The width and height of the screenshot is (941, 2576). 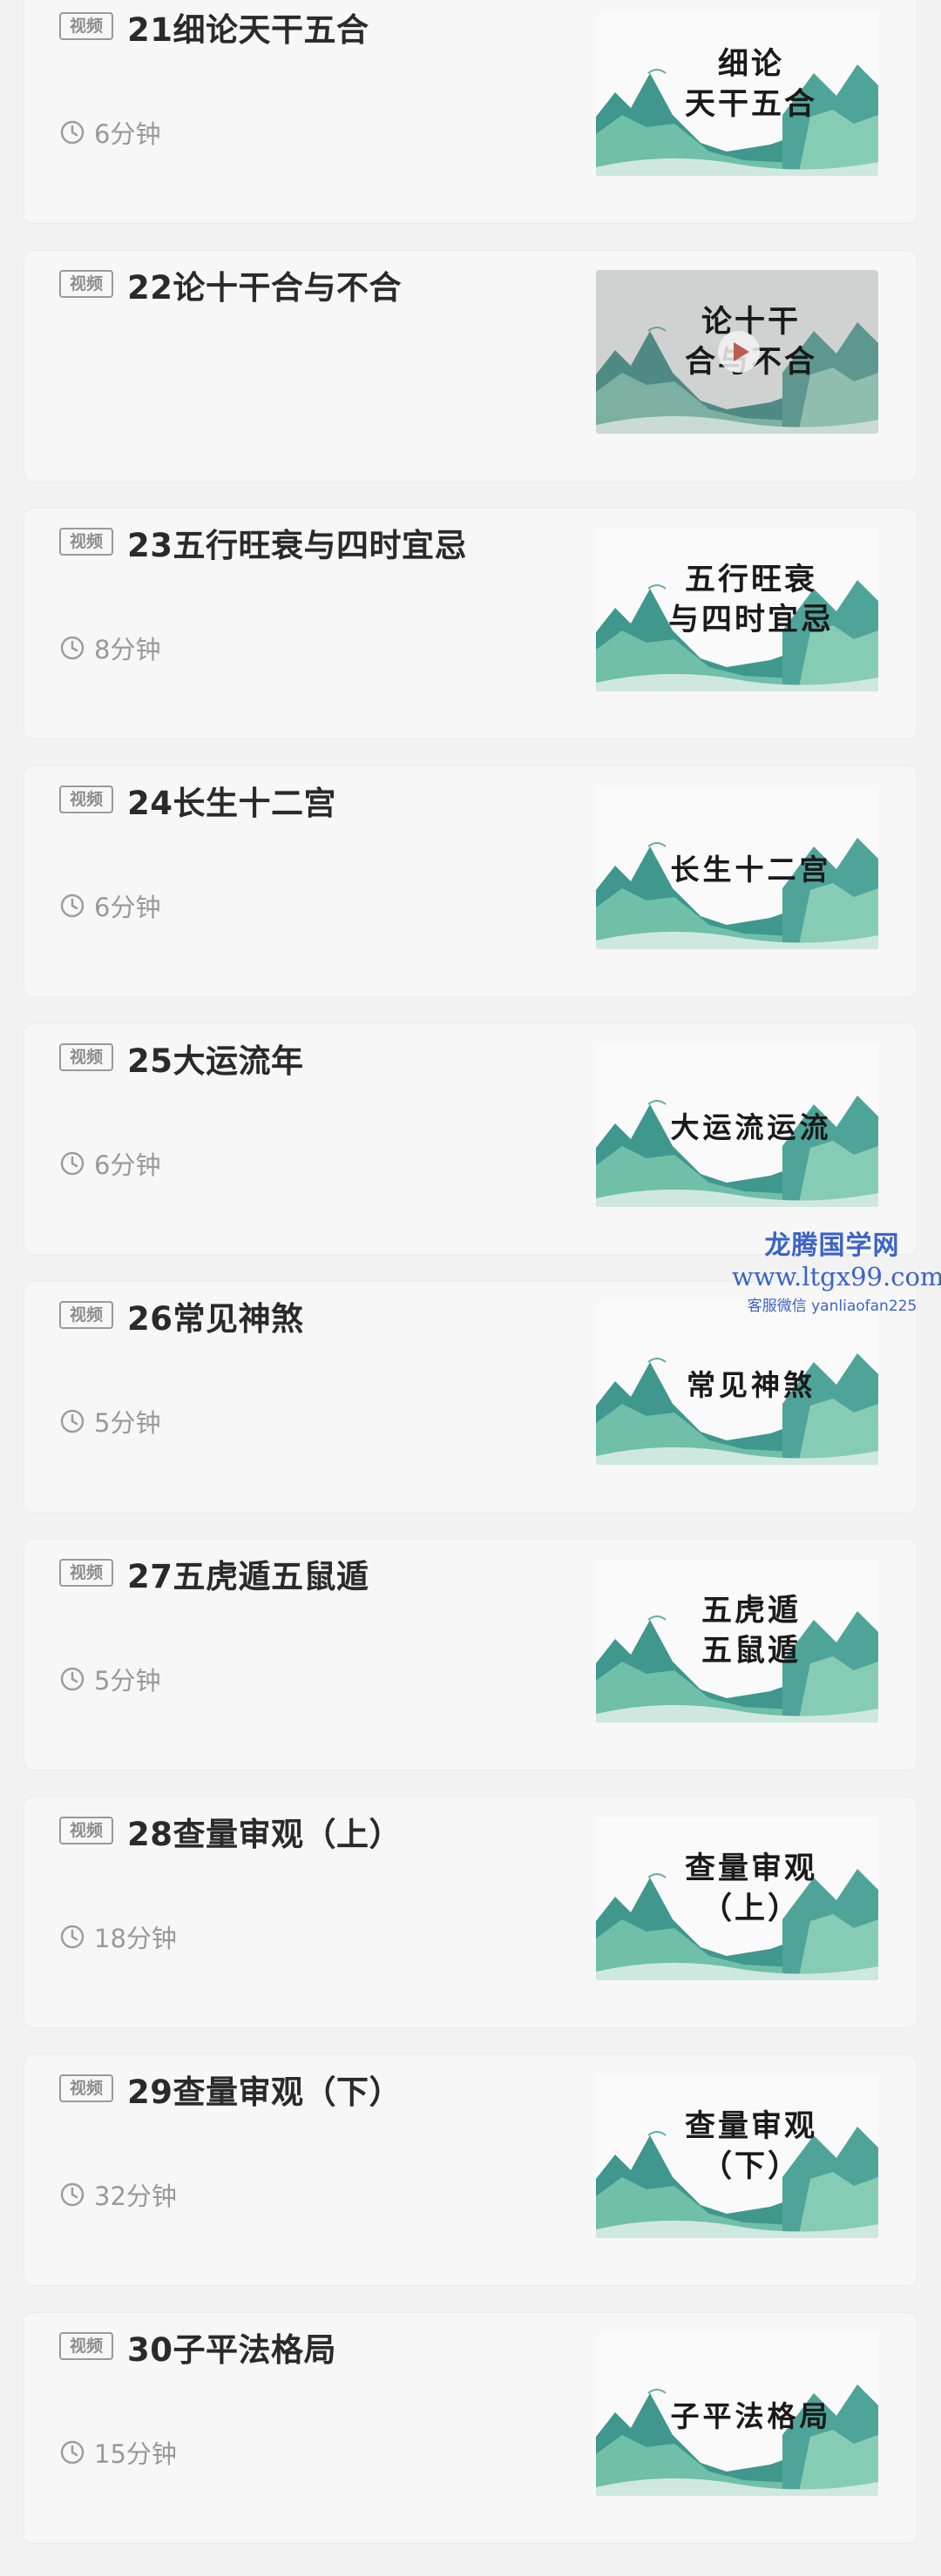 What do you see at coordinates (215, 1319) in the screenshot?
I see `lesson-title: 26常见神煞` at bounding box center [215, 1319].